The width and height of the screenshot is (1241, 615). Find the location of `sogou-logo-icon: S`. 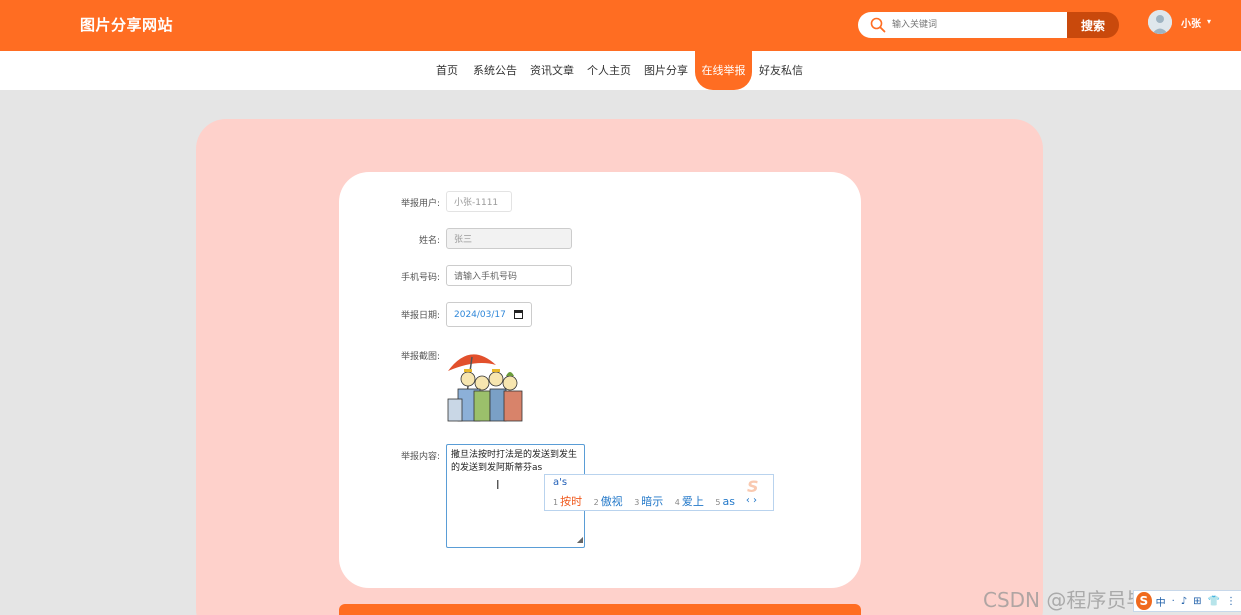

sogou-logo-icon: S is located at coordinates (753, 486).